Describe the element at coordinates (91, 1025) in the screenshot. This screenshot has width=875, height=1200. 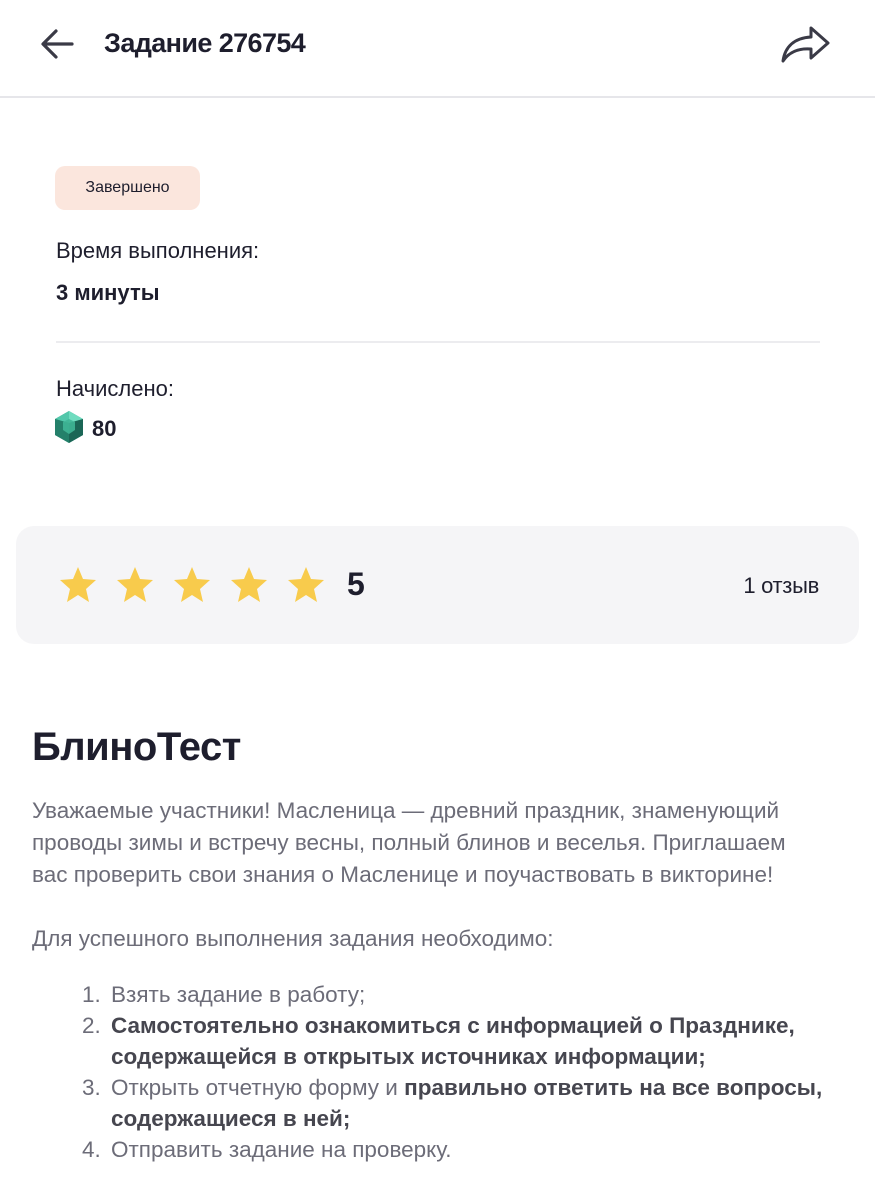
I see `step-number: 2.` at that location.